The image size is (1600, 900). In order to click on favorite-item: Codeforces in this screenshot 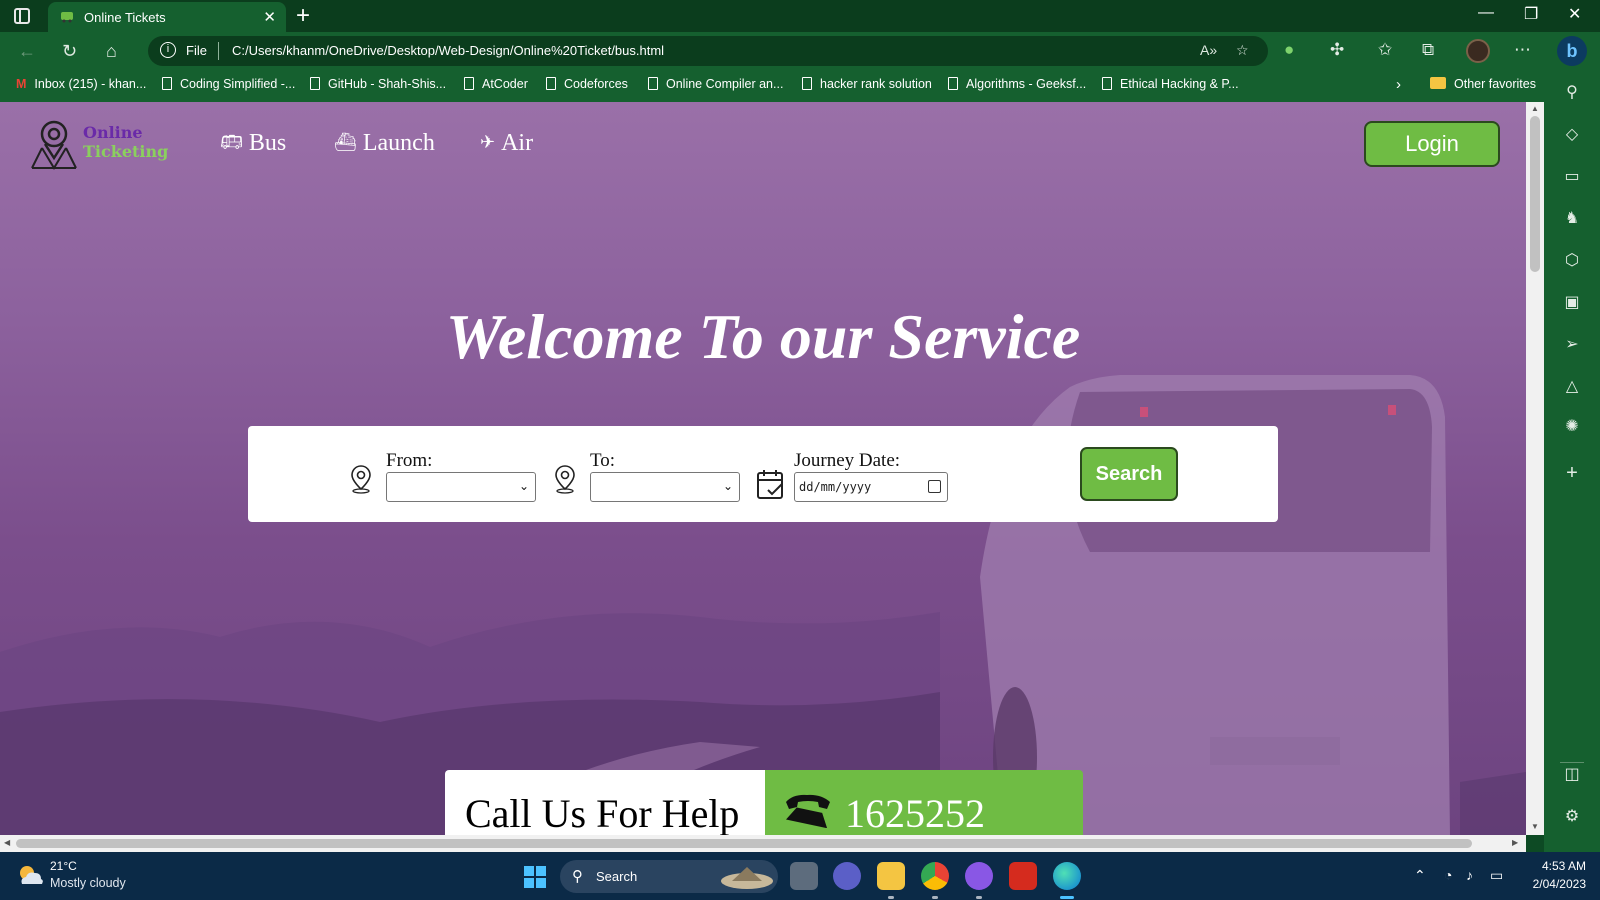, I will do `click(587, 84)`.